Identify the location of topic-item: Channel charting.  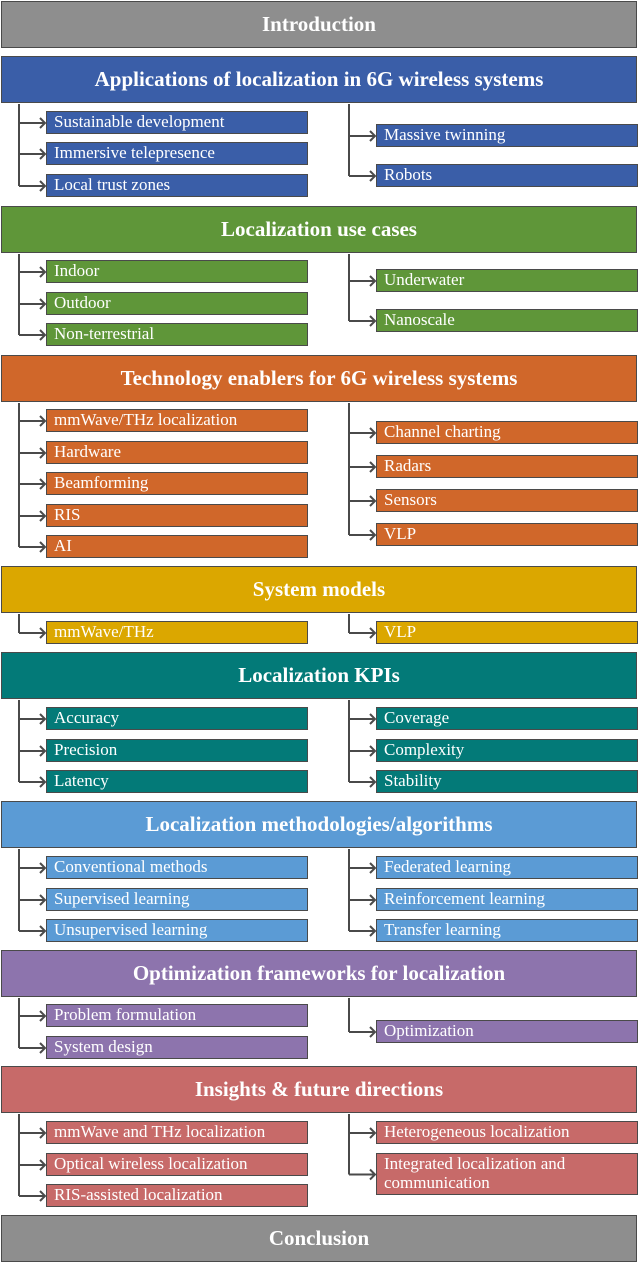
(507, 432).